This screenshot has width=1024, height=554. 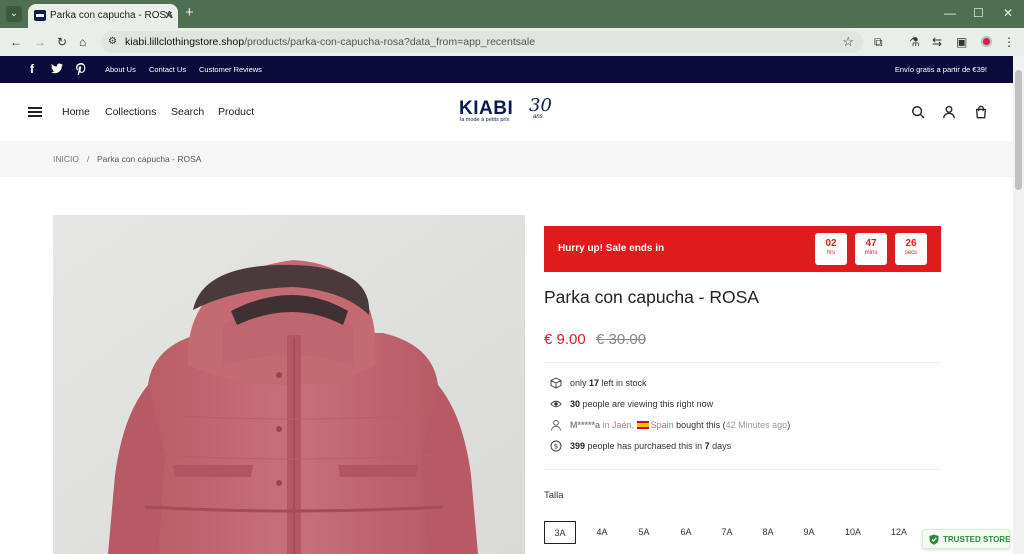 What do you see at coordinates (789, 425) in the screenshot?
I see `purchase-time-close: )` at bounding box center [789, 425].